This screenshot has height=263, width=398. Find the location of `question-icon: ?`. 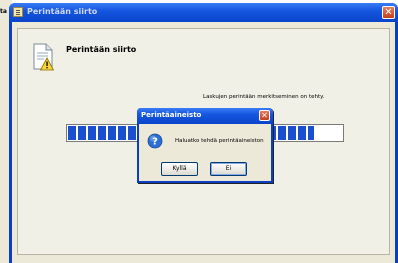

question-icon: ? is located at coordinates (155, 141).